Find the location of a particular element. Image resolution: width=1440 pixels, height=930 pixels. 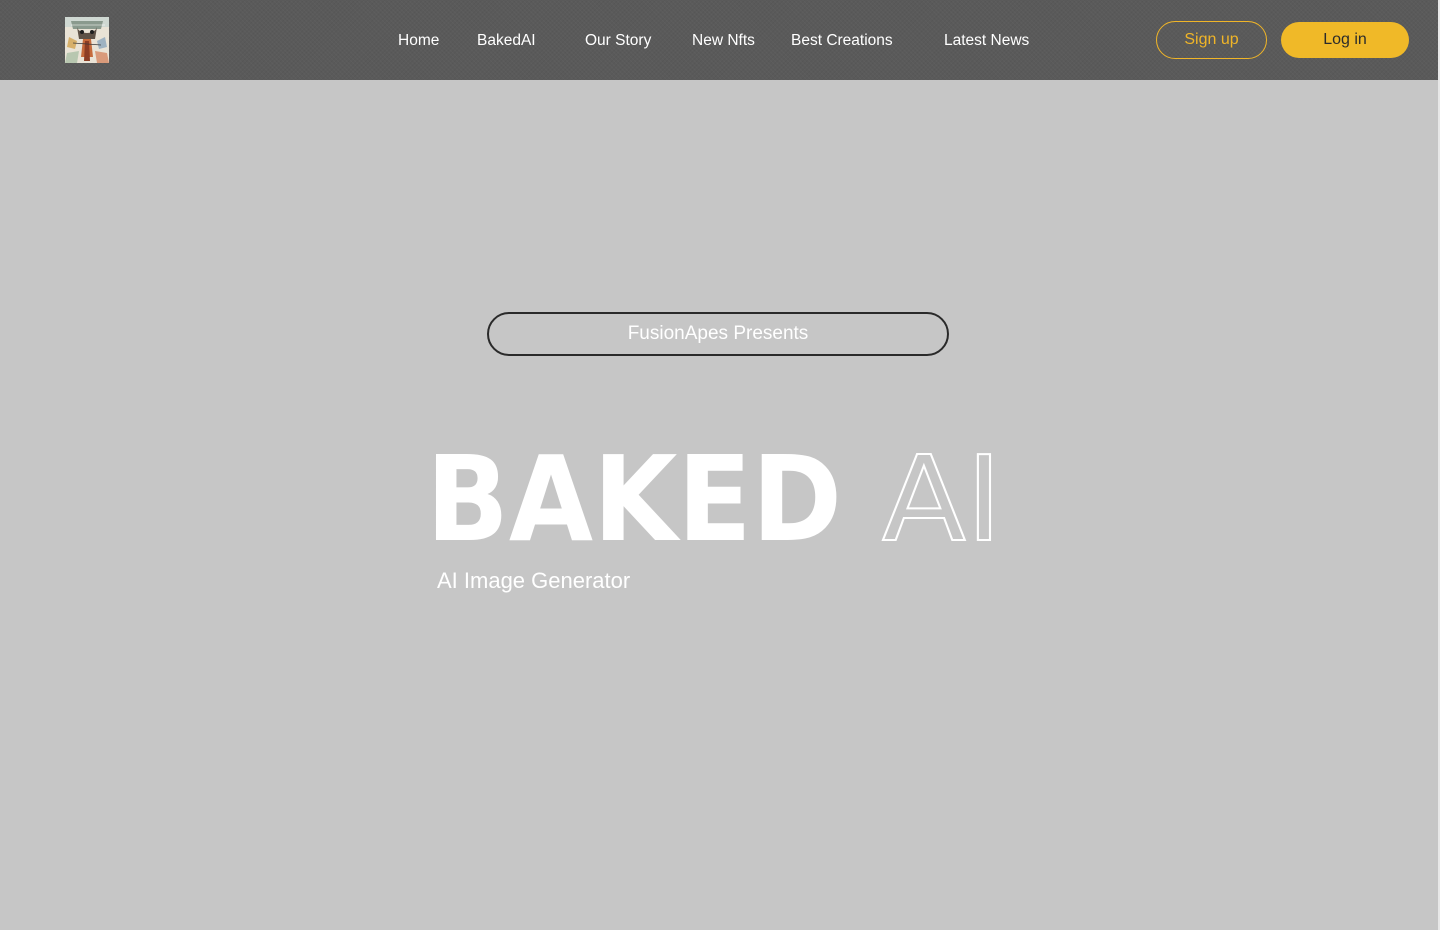

hero-title-solid: BAKED is located at coordinates (634, 493).